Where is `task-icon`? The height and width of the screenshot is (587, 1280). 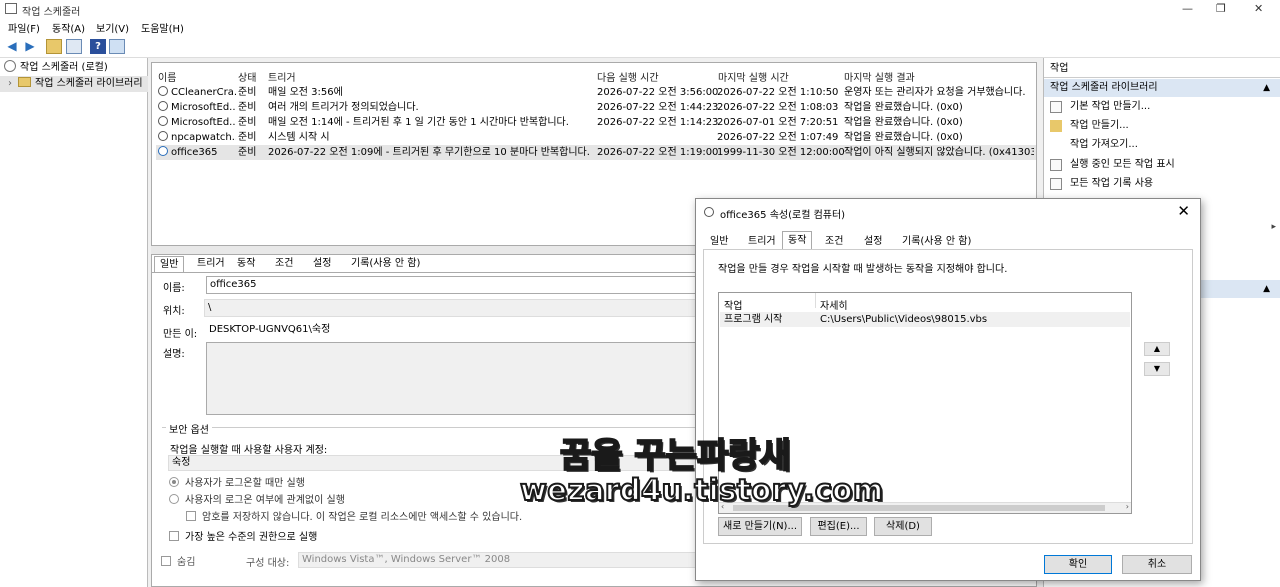
task-icon is located at coordinates (1056, 126).